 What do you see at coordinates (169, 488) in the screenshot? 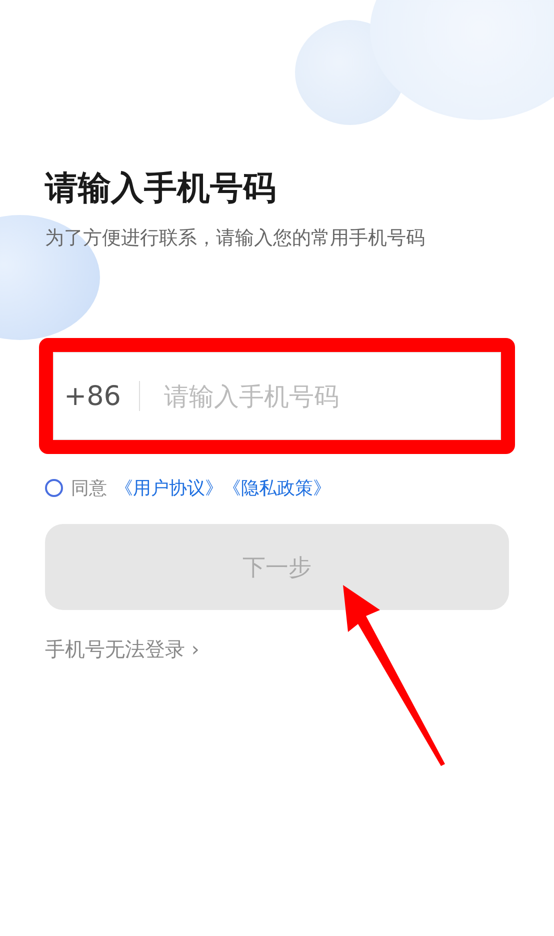
I see `policy-link: 《用户协议》` at bounding box center [169, 488].